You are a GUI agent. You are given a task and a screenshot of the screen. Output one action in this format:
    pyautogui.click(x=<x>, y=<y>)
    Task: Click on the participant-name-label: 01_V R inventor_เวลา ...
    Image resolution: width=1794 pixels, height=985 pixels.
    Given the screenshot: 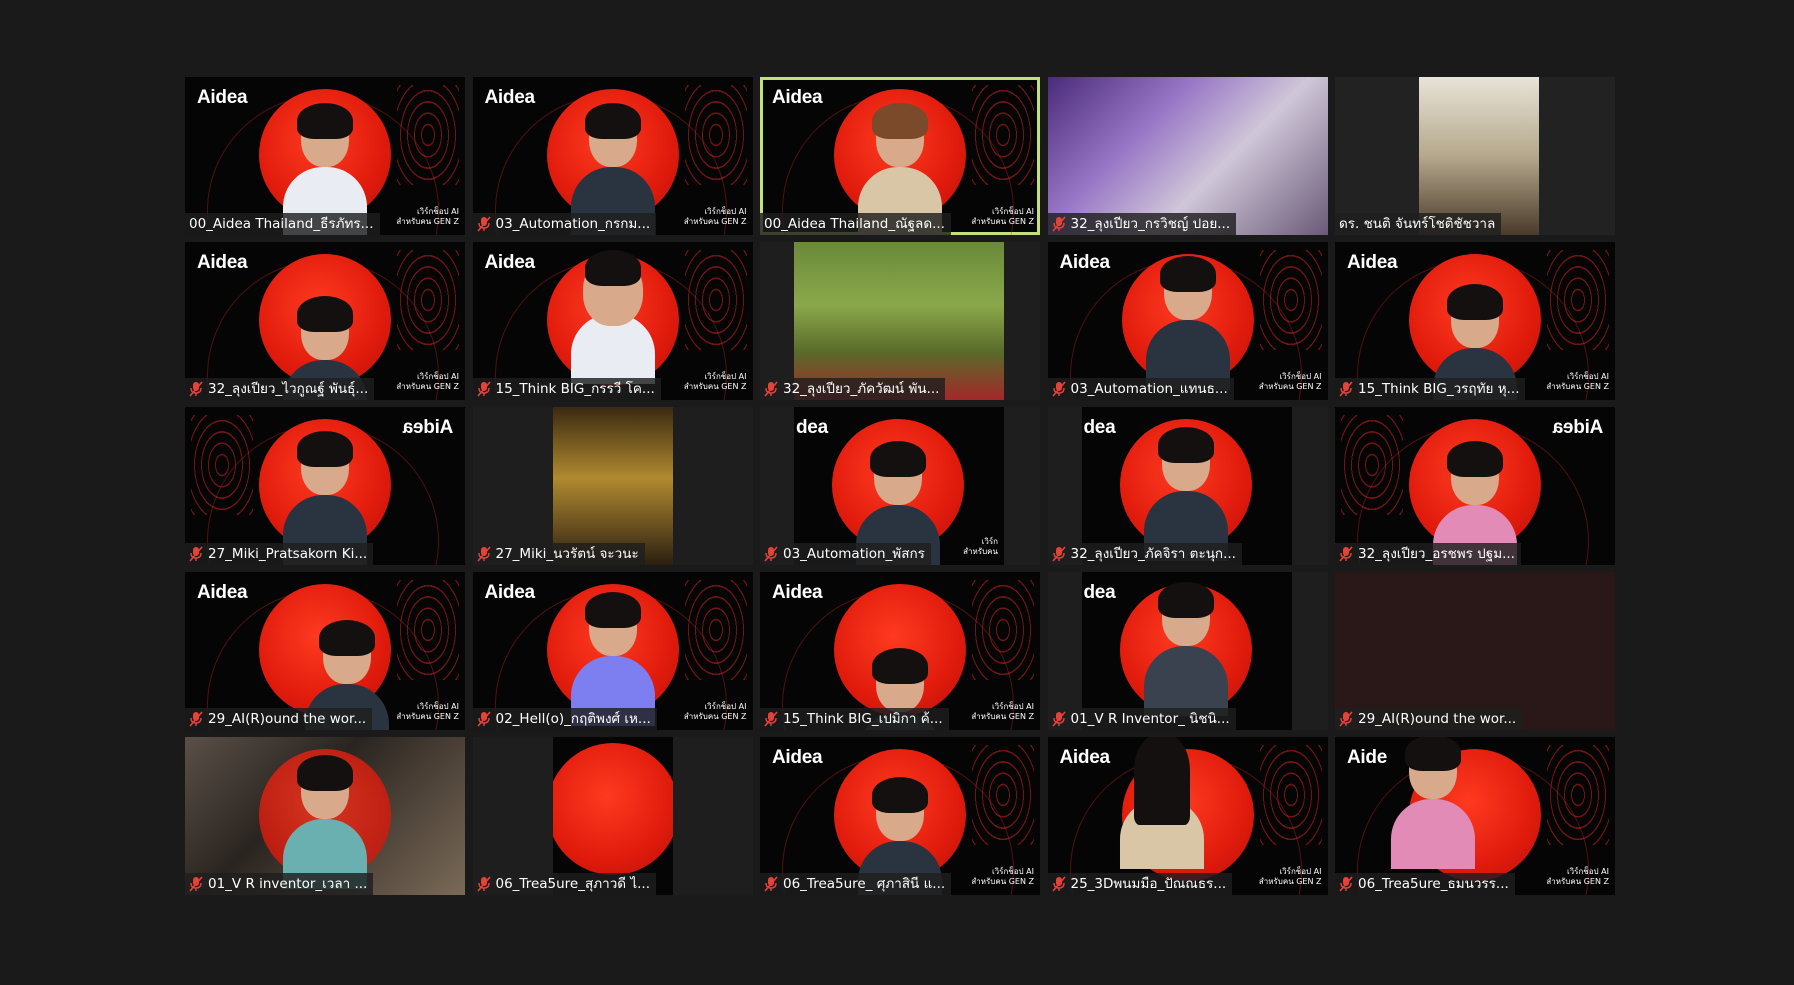 What is the action you would take?
    pyautogui.click(x=279, y=884)
    